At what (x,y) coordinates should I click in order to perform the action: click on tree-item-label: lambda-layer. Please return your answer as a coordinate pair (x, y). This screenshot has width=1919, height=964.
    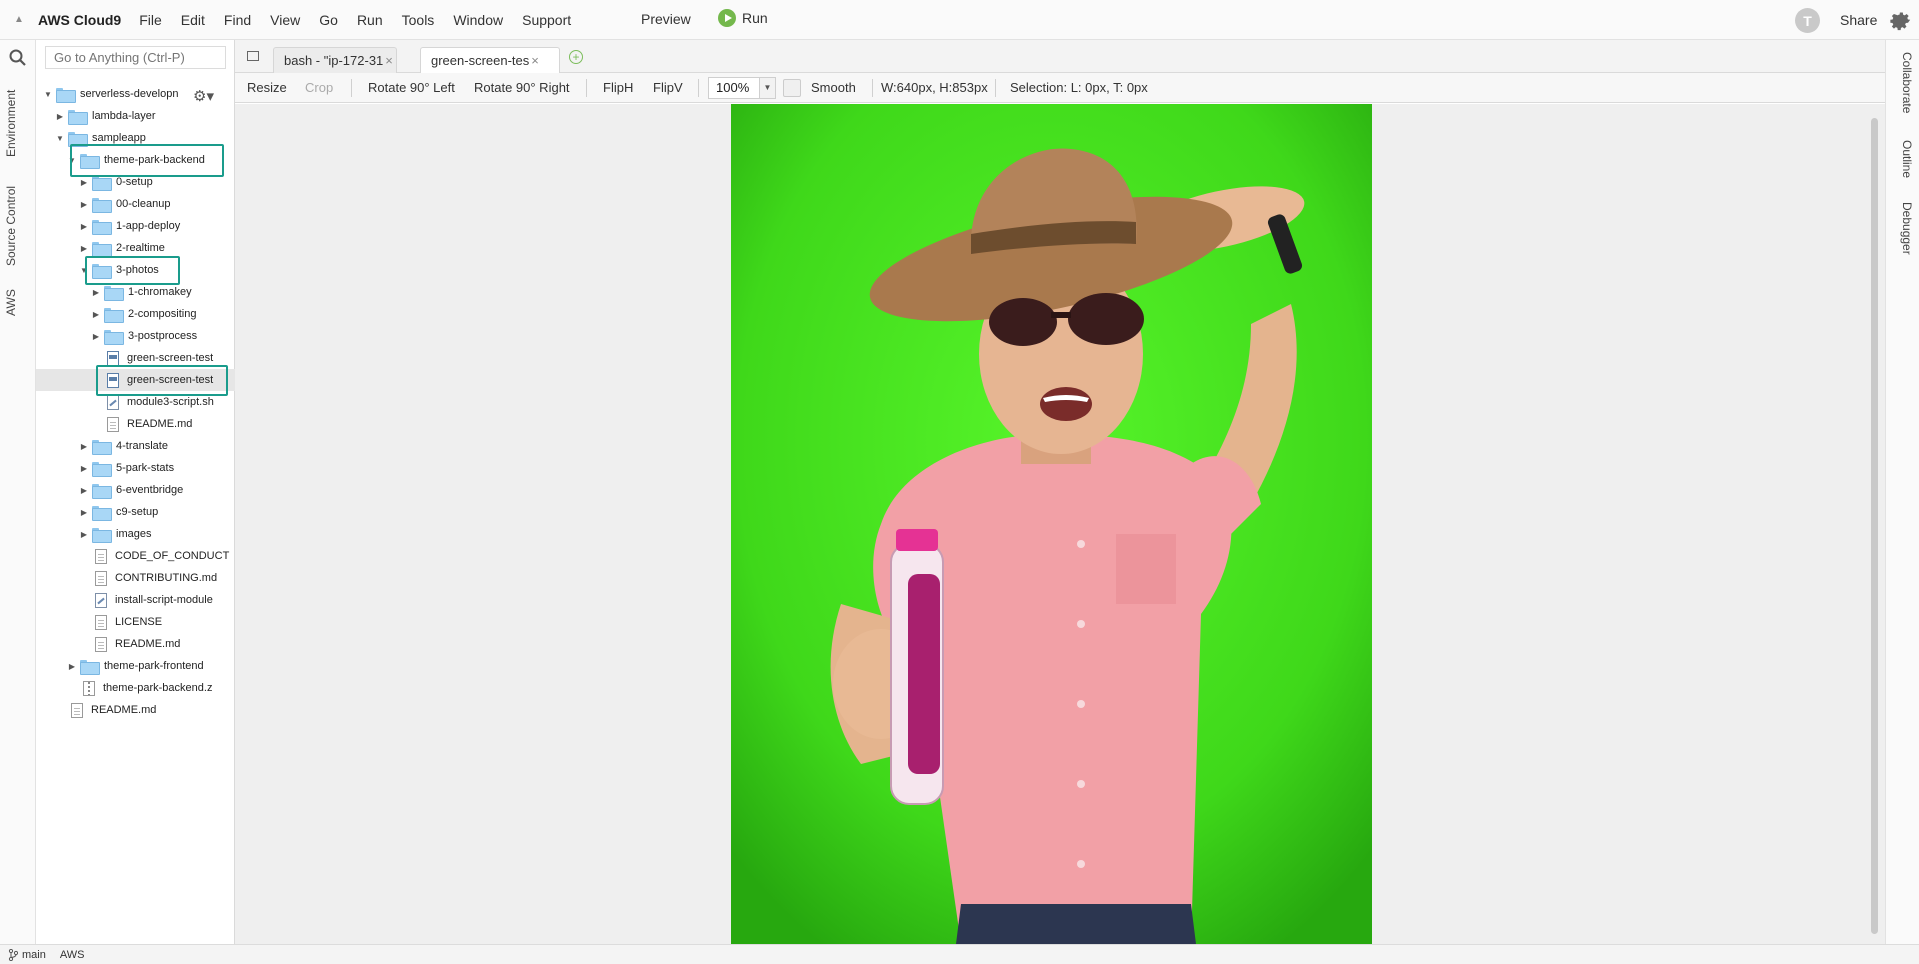
    Looking at the image, I should click on (124, 116).